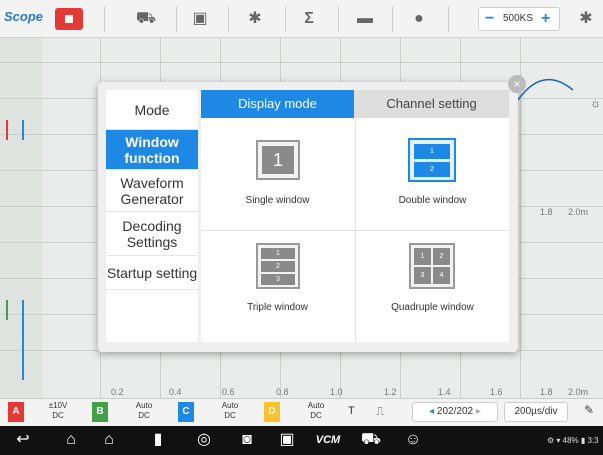 The width and height of the screenshot is (603, 455). Describe the element at coordinates (16, 412) in the screenshot. I see `channel-a-button: A` at that location.